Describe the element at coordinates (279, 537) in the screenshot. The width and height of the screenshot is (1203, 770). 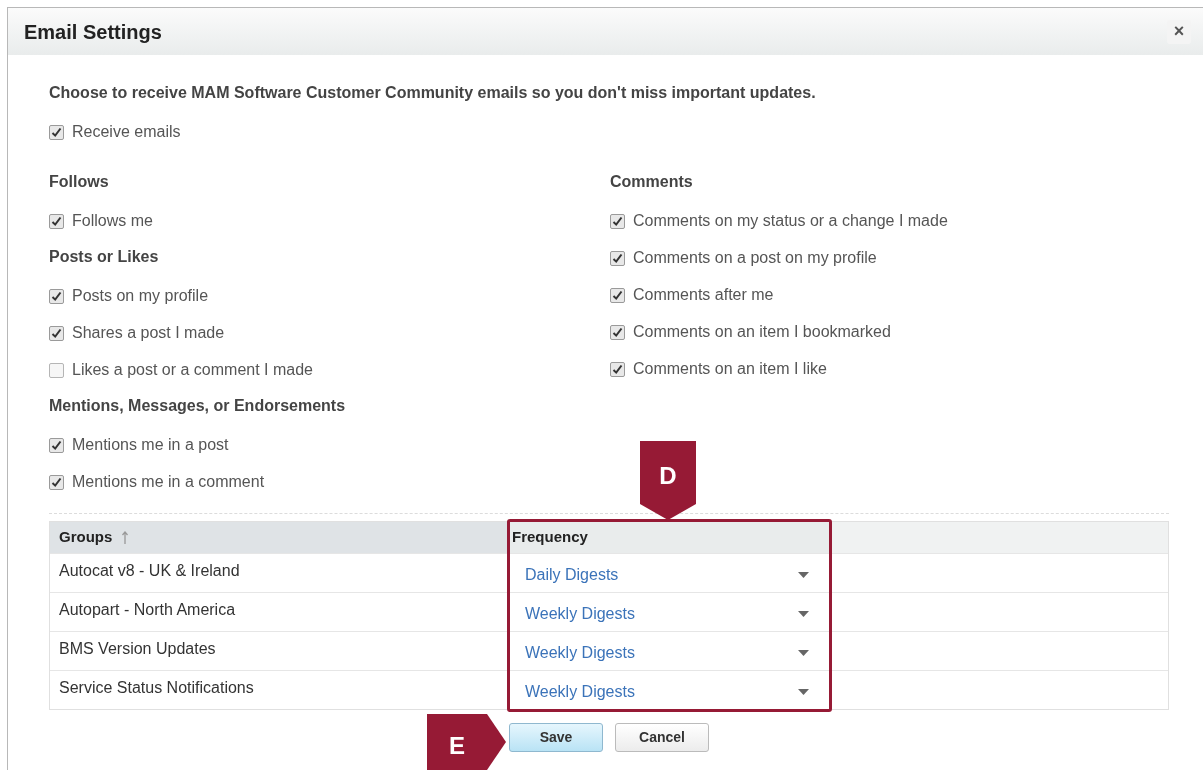
I see `column-header: Groups` at that location.